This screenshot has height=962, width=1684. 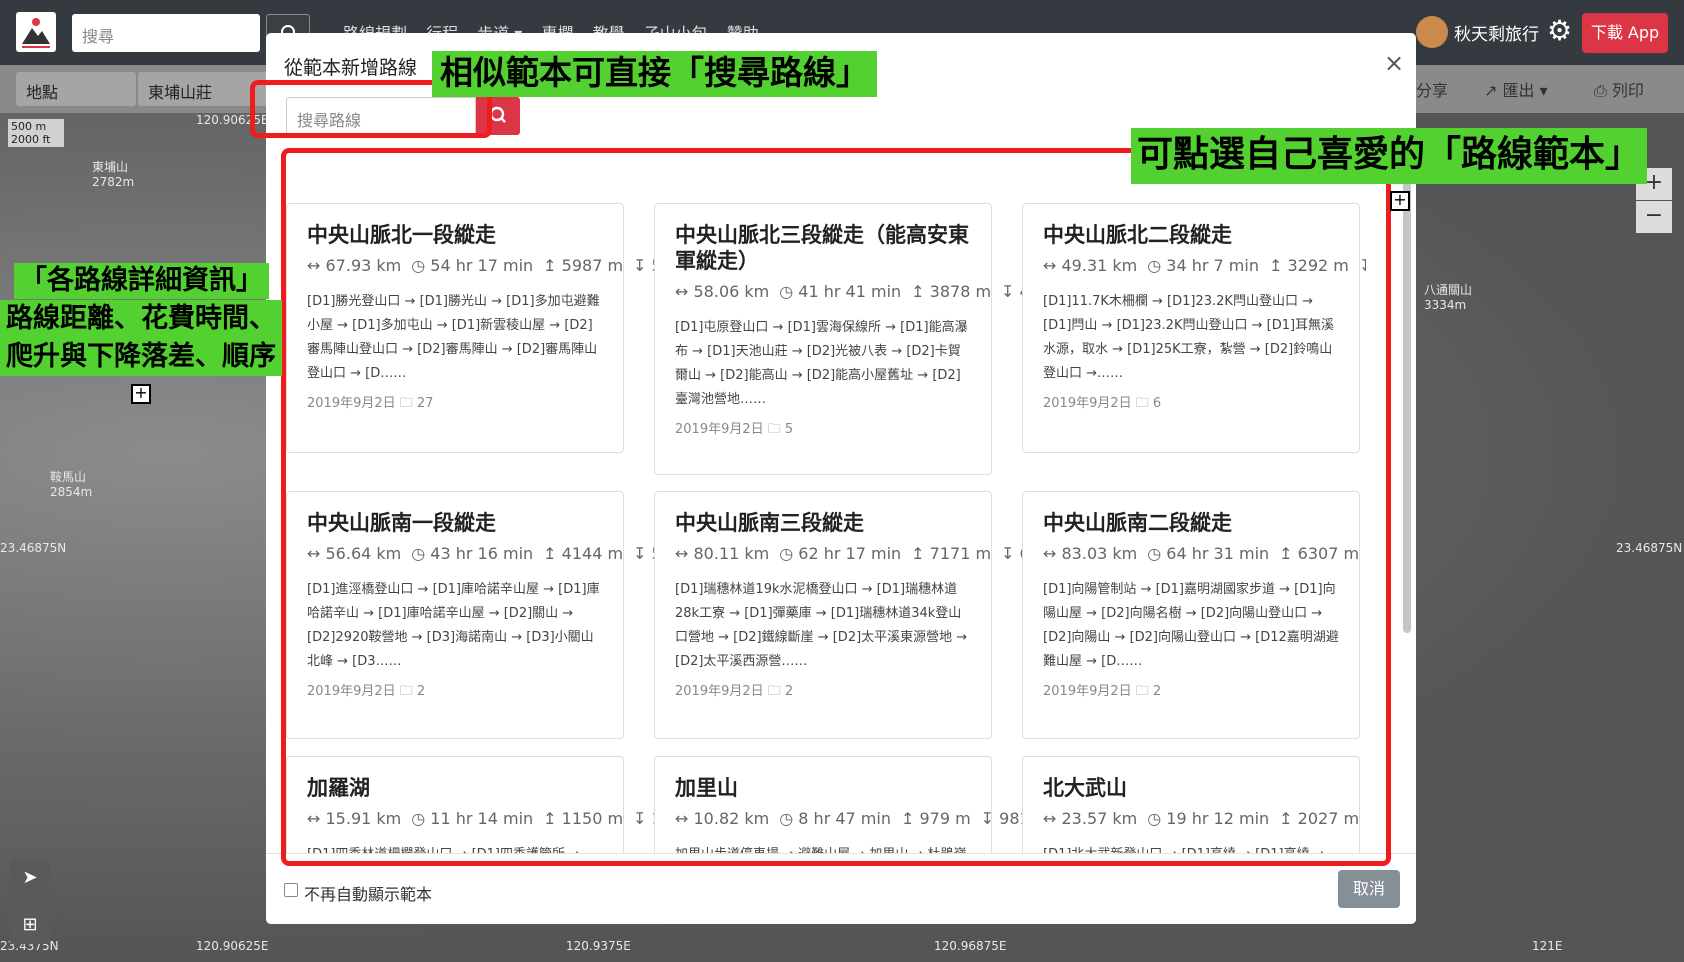 What do you see at coordinates (141, 357) in the screenshot?
I see `detail-annotation-line3: 爬升與下降落差、順序` at bounding box center [141, 357].